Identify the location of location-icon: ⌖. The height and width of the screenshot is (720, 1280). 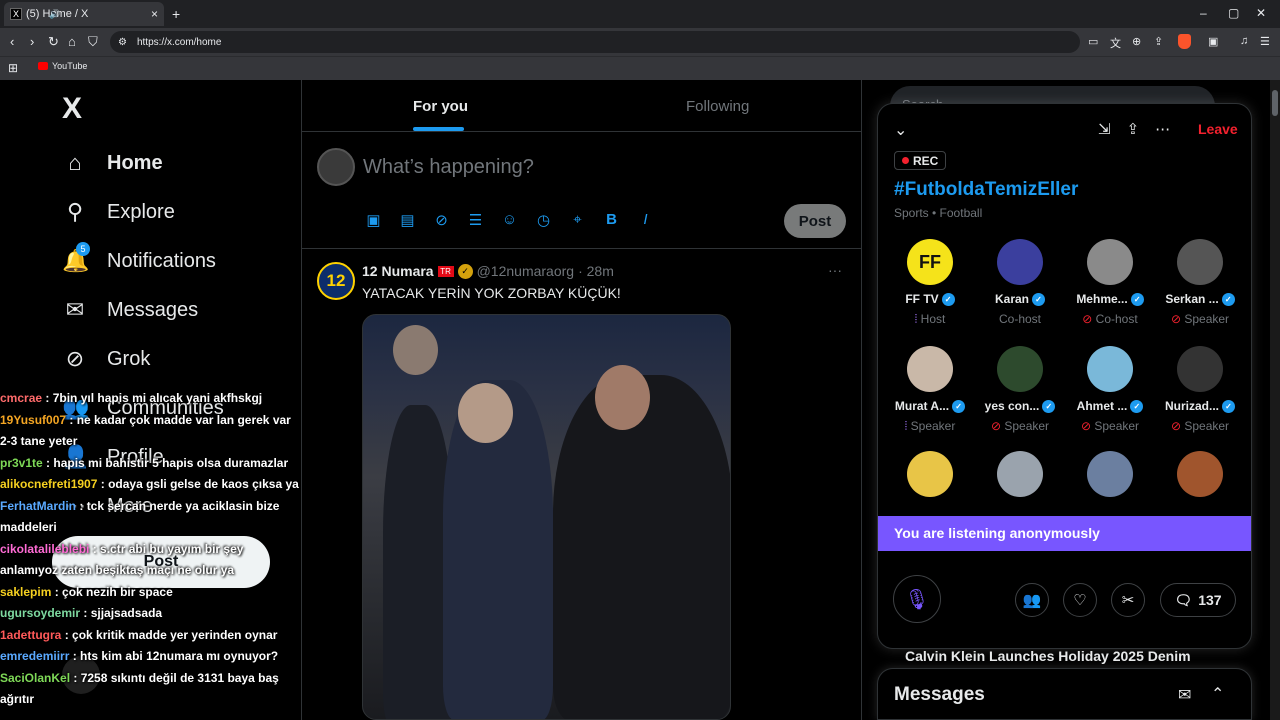
(577, 220).